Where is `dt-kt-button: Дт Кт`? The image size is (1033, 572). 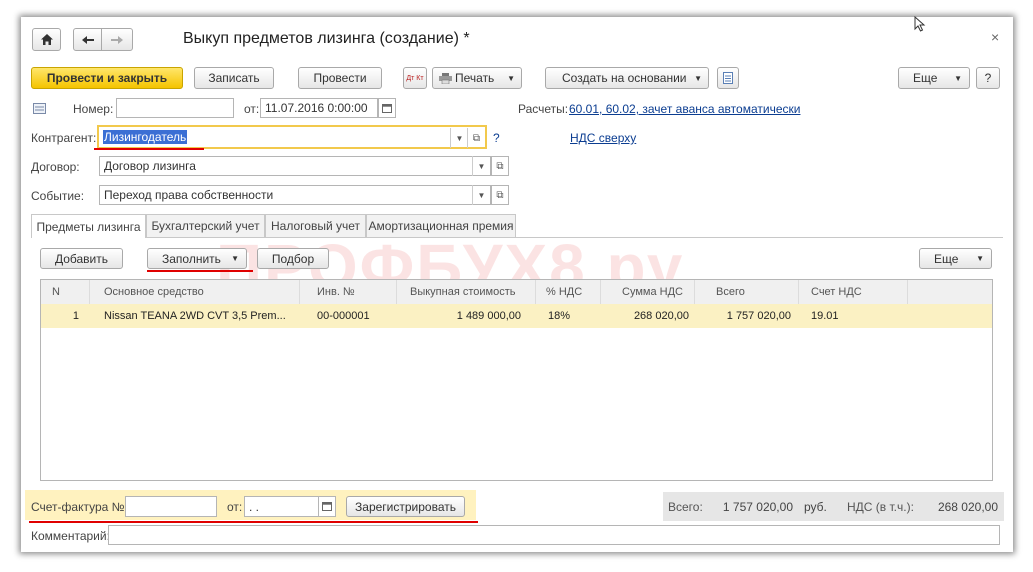
dt-kt-button: Дт Кт is located at coordinates (415, 78).